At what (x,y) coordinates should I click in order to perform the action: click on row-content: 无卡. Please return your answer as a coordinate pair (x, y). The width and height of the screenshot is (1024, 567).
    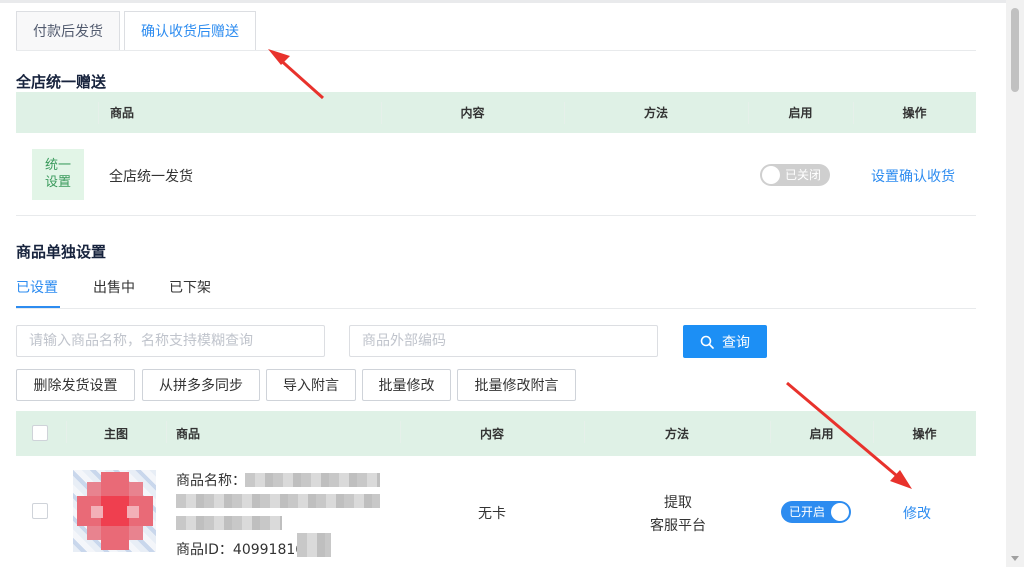
    Looking at the image, I should click on (492, 514).